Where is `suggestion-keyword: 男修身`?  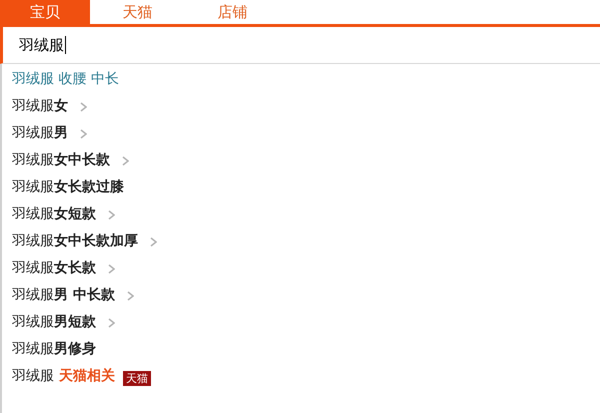
suggestion-keyword: 男修身 is located at coordinates (75, 349).